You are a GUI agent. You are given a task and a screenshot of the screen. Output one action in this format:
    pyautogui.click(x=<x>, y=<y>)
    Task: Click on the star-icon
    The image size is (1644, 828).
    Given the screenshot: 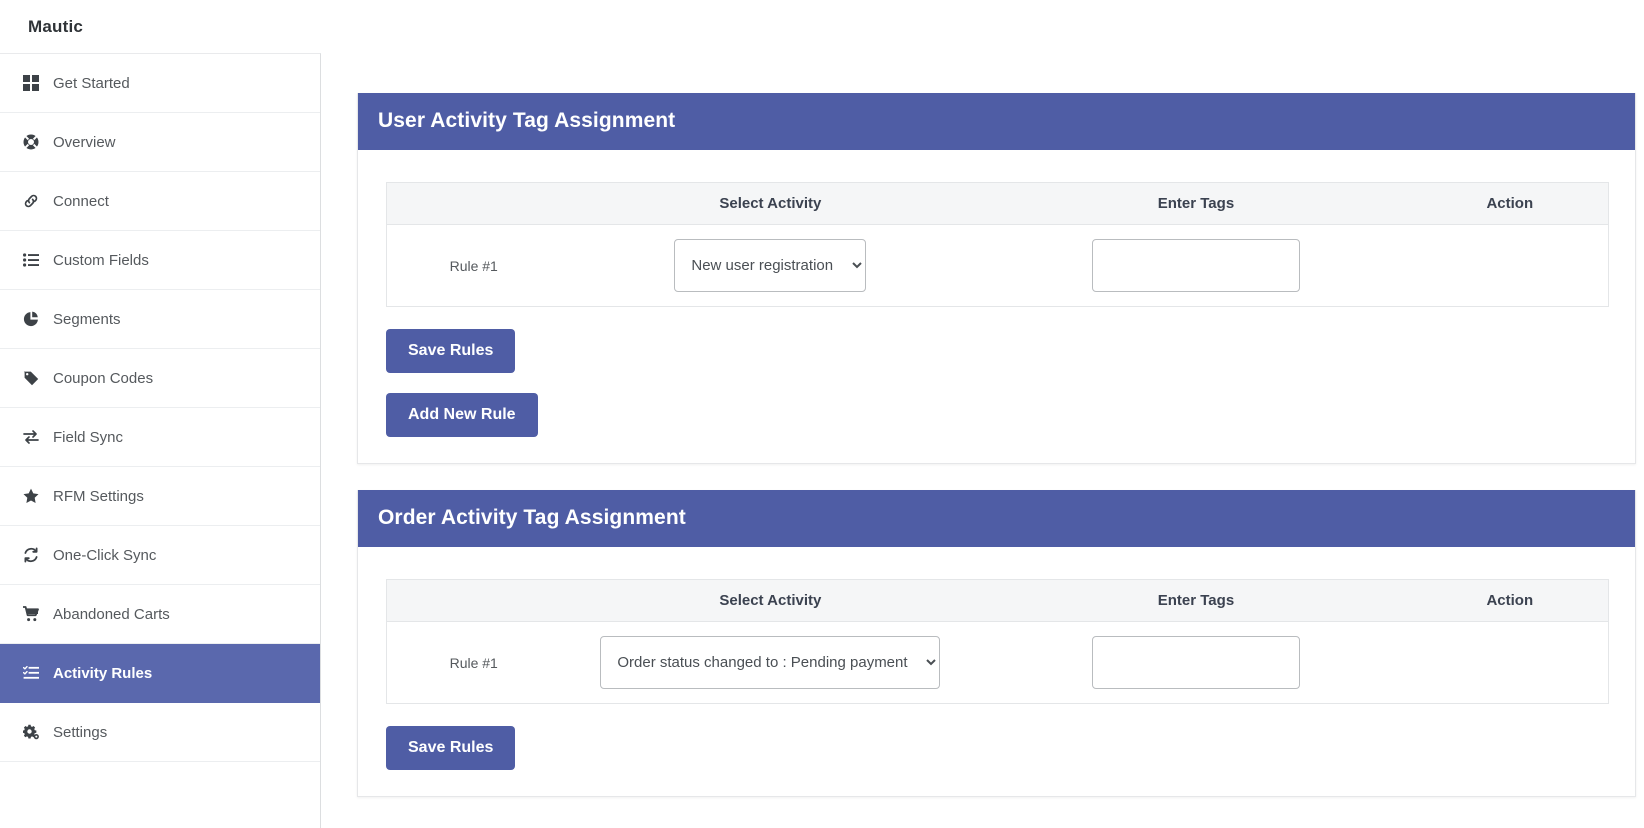 What is the action you would take?
    pyautogui.click(x=36, y=496)
    